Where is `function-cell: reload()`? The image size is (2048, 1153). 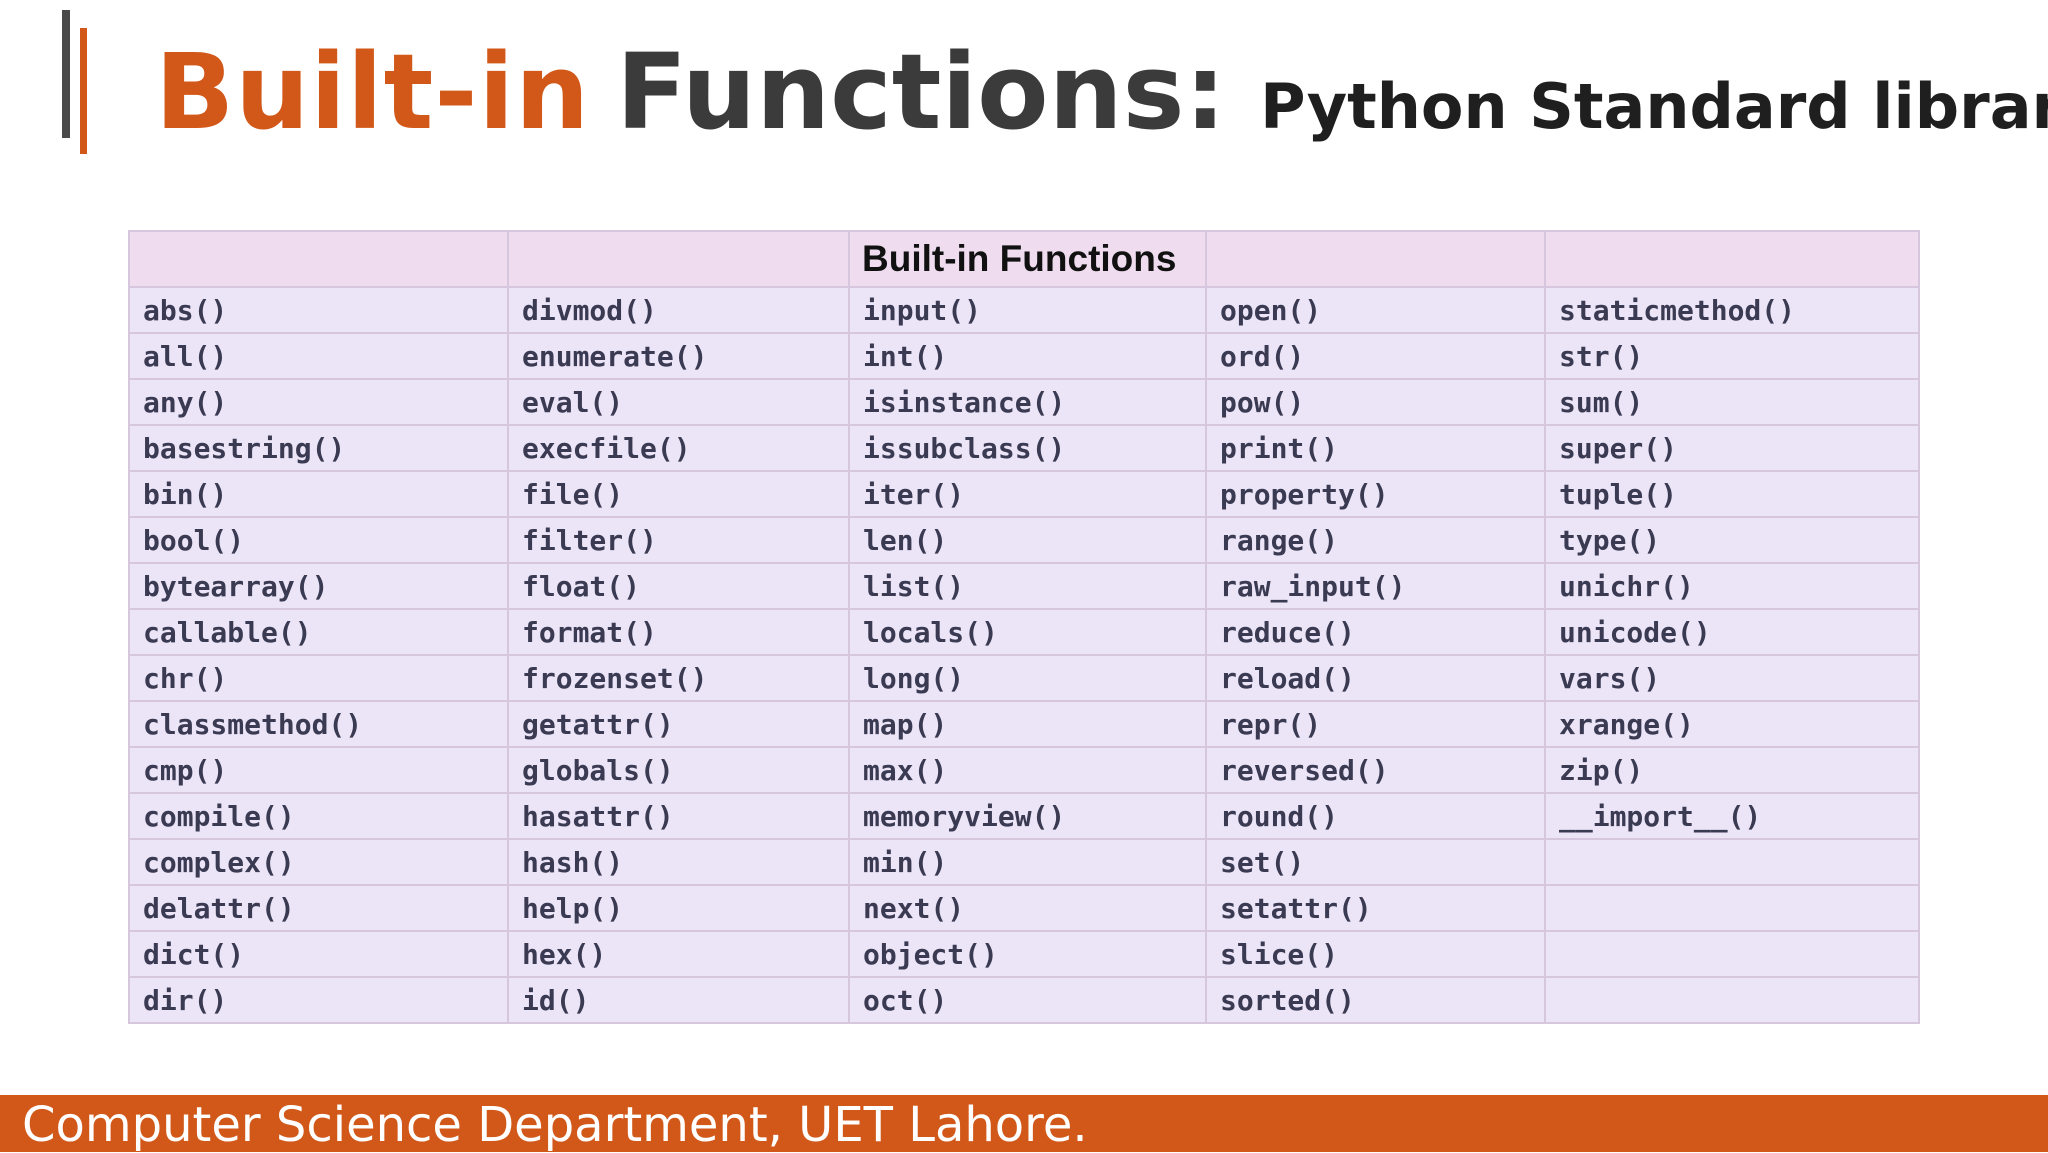
function-cell: reload() is located at coordinates (1375, 678).